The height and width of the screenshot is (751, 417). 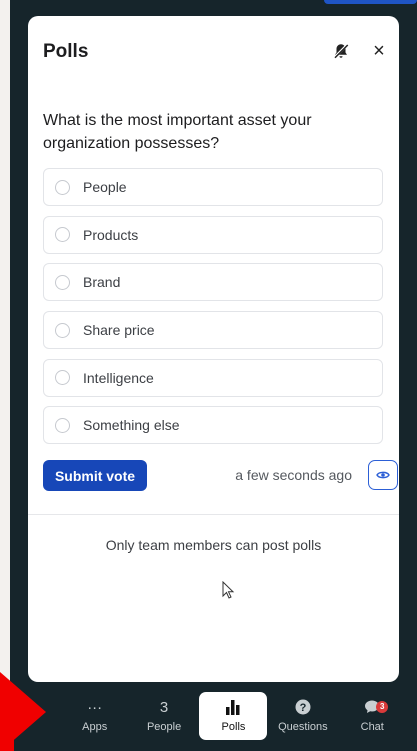 I want to click on poll-timestamp: a few seconds ago, so click(x=293, y=475).